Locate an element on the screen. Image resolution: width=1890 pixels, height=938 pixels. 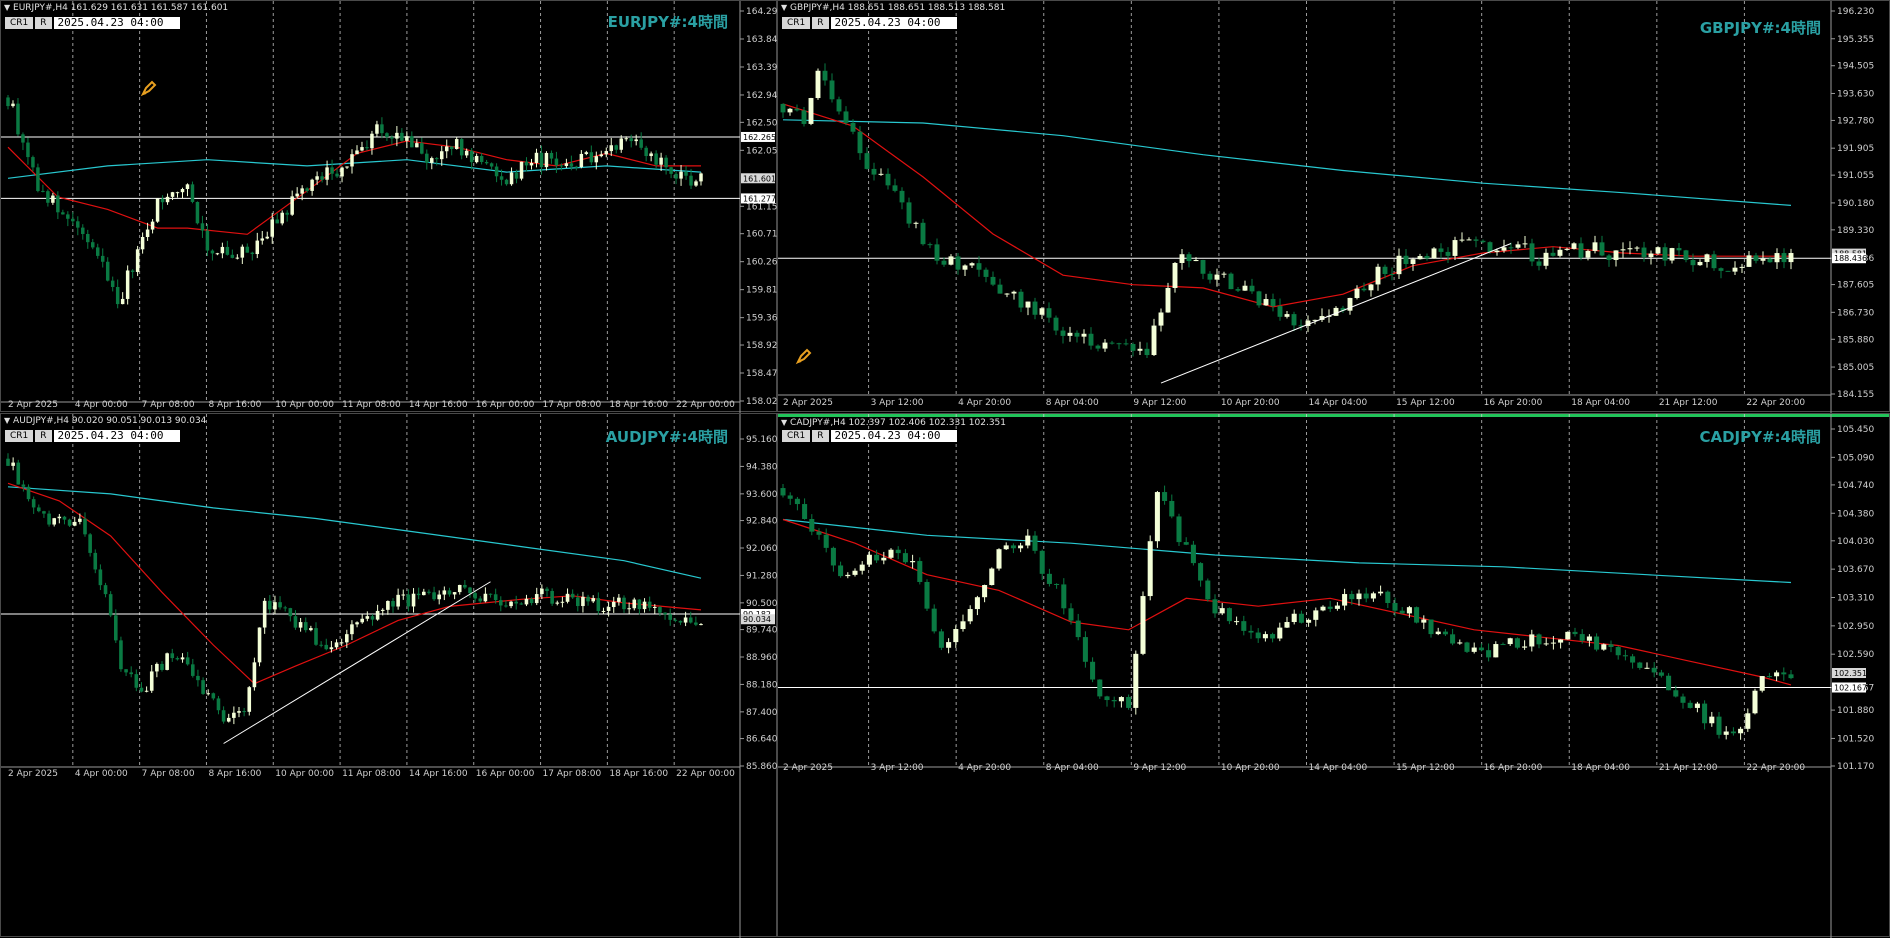
x-tick-label: 21 Apr 12:00 is located at coordinates (1688, 403).